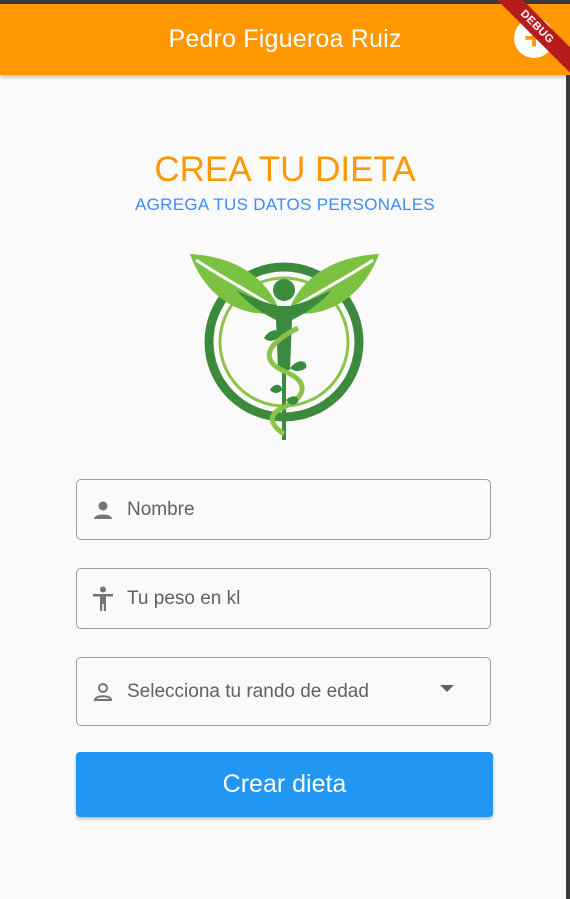 This screenshot has height=899, width=570. What do you see at coordinates (103, 599) in the screenshot?
I see `accessibility-icon` at bounding box center [103, 599].